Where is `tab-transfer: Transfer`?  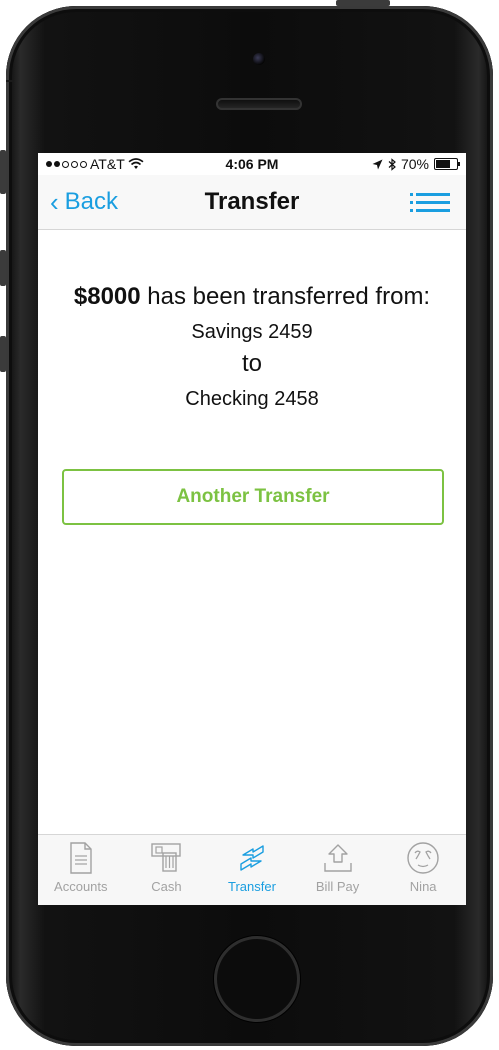
tab-transfer: Transfer is located at coordinates (252, 870).